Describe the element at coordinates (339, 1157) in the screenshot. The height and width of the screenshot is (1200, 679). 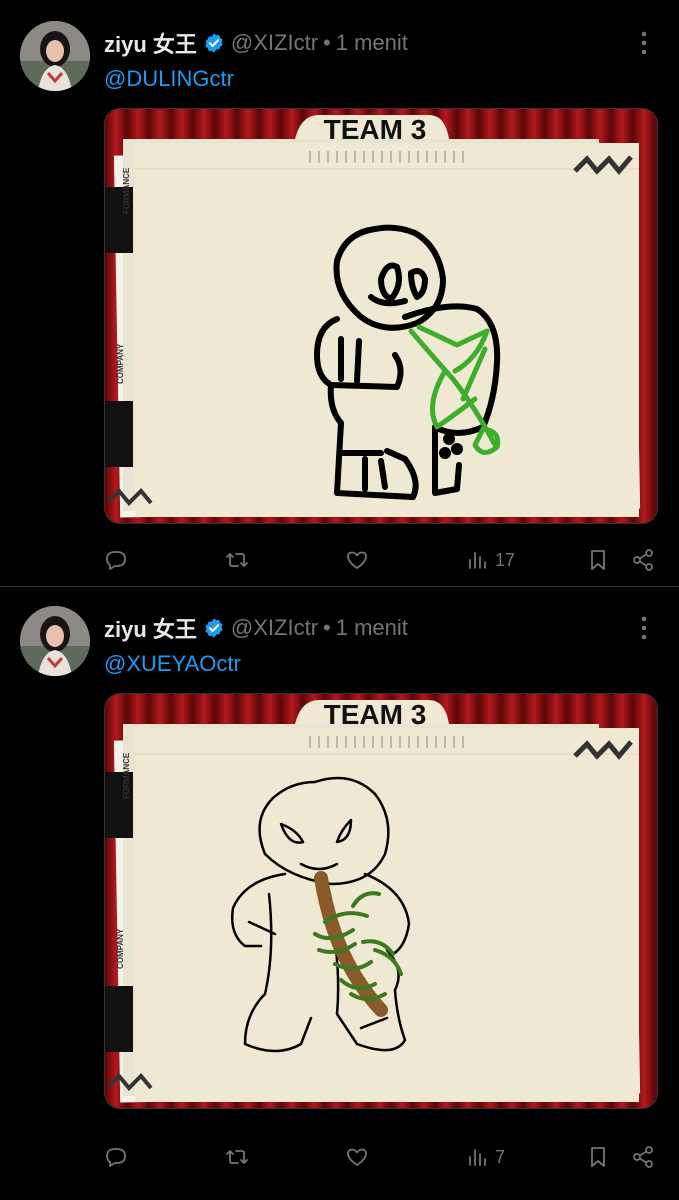
I see `tweet-actions: 7` at that location.